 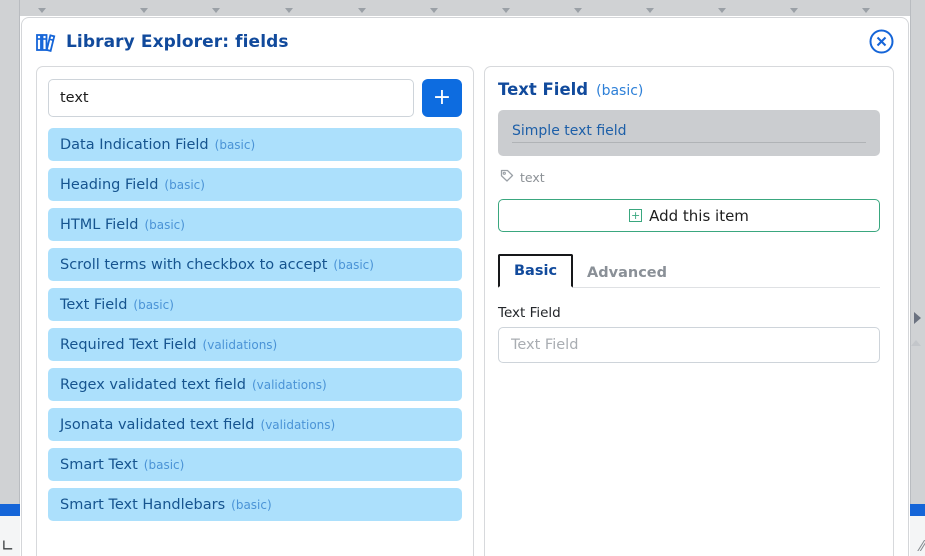 What do you see at coordinates (881, 41) in the screenshot?
I see `close-icon` at bounding box center [881, 41].